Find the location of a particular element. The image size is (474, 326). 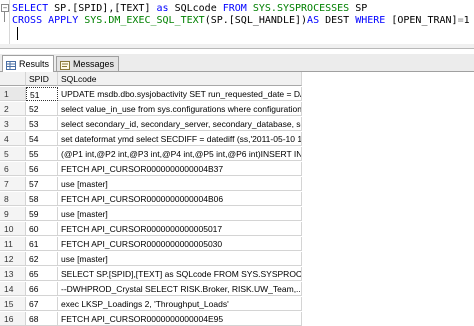

cell-spid: 54 is located at coordinates (42, 139).